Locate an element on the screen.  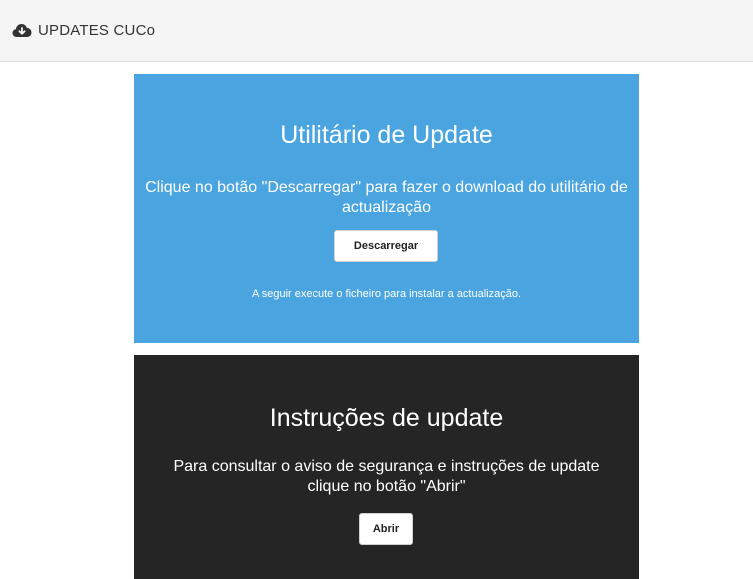
open-button: Abrir is located at coordinates (386, 529).